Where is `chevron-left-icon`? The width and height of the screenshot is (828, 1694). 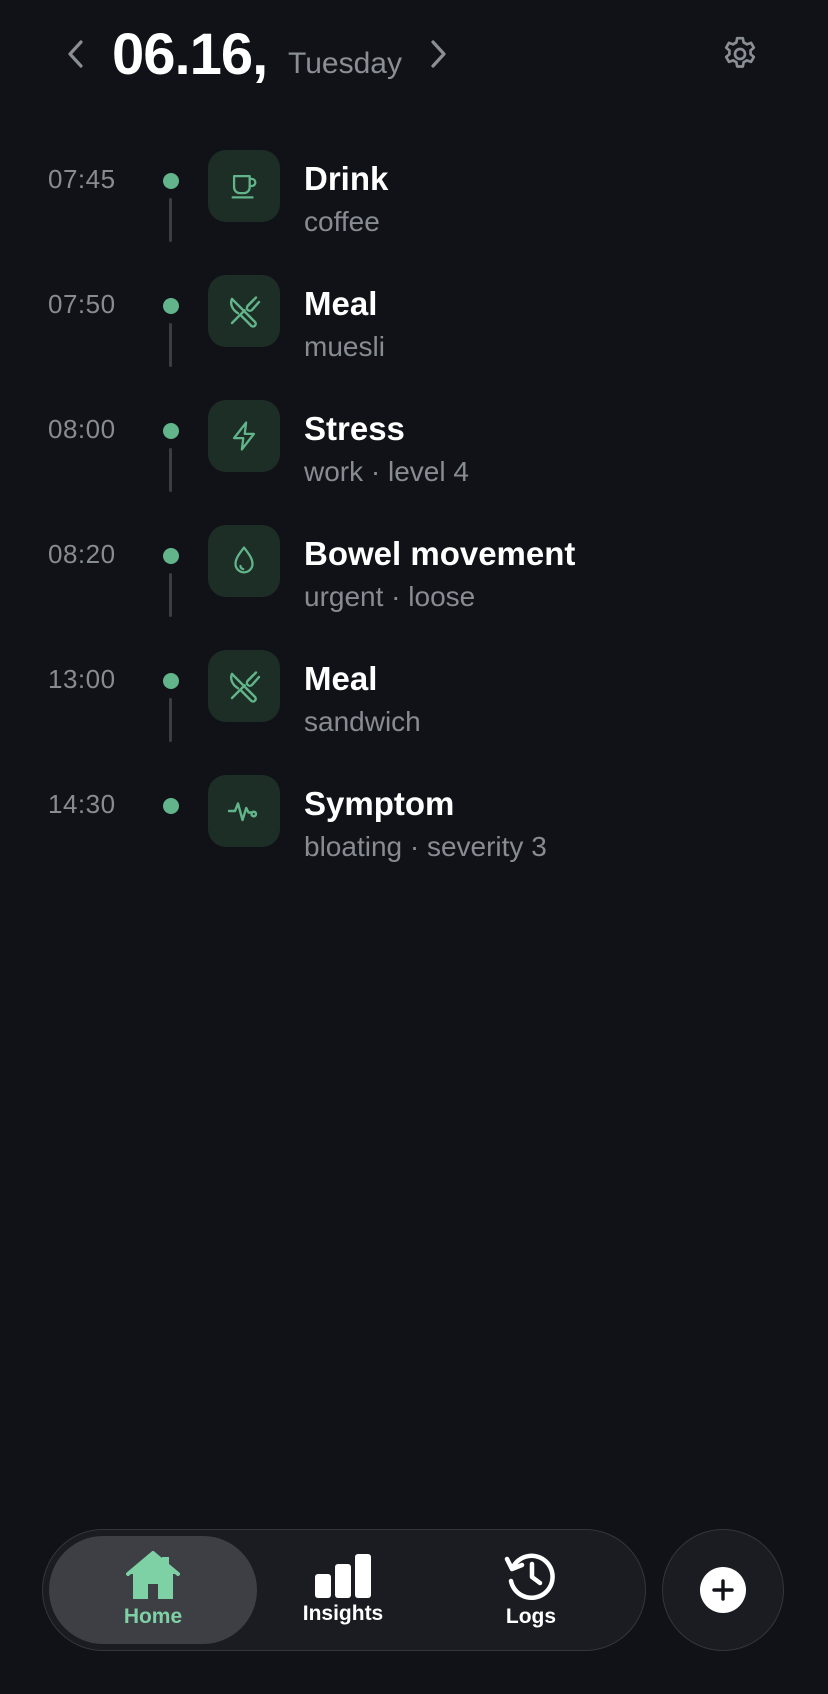
chevron-left-icon is located at coordinates (75, 54).